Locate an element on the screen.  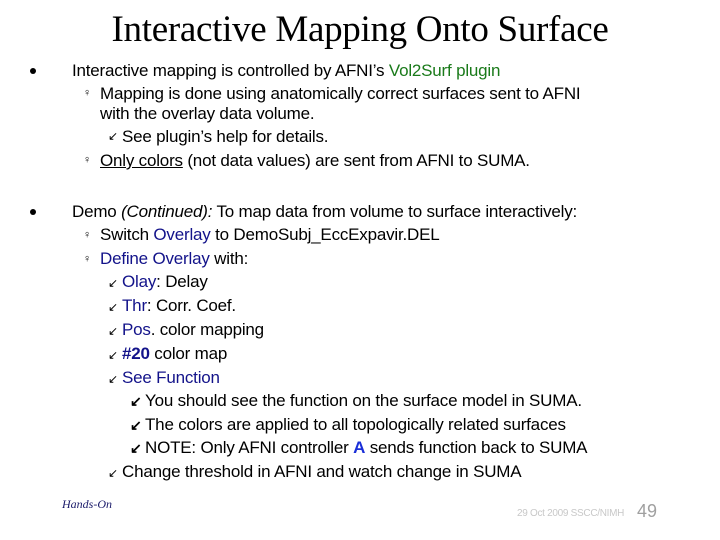
note-text: NOTE: Only AFNI controller is located at coordinates (249, 447).